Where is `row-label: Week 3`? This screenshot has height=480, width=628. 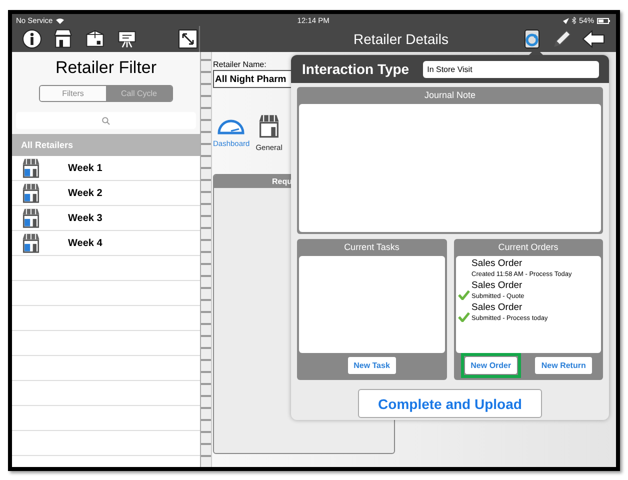 row-label: Week 3 is located at coordinates (85, 218).